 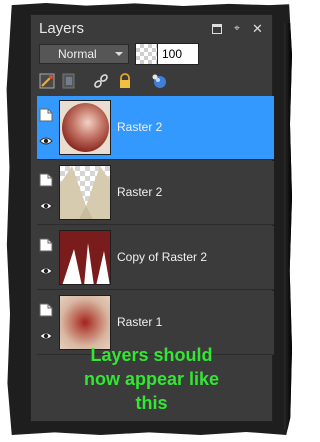 I want to click on blend-mode-value: Normal, so click(x=77, y=54).